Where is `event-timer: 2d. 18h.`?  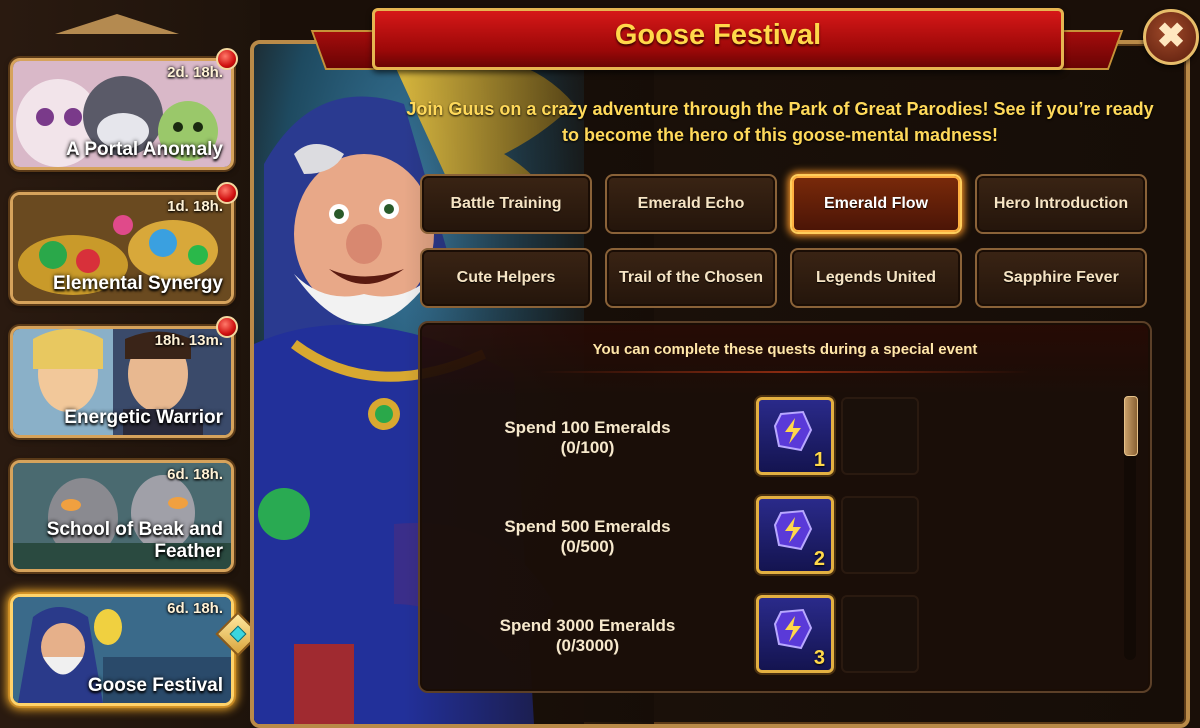 event-timer: 2d. 18h. is located at coordinates (195, 72).